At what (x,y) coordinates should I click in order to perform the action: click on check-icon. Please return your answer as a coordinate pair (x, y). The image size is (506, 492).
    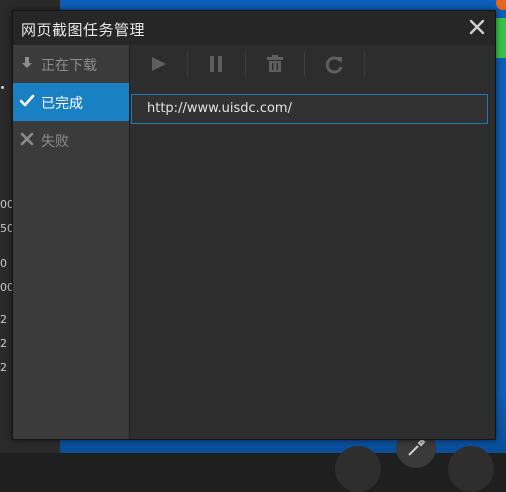
    Looking at the image, I should click on (27, 100).